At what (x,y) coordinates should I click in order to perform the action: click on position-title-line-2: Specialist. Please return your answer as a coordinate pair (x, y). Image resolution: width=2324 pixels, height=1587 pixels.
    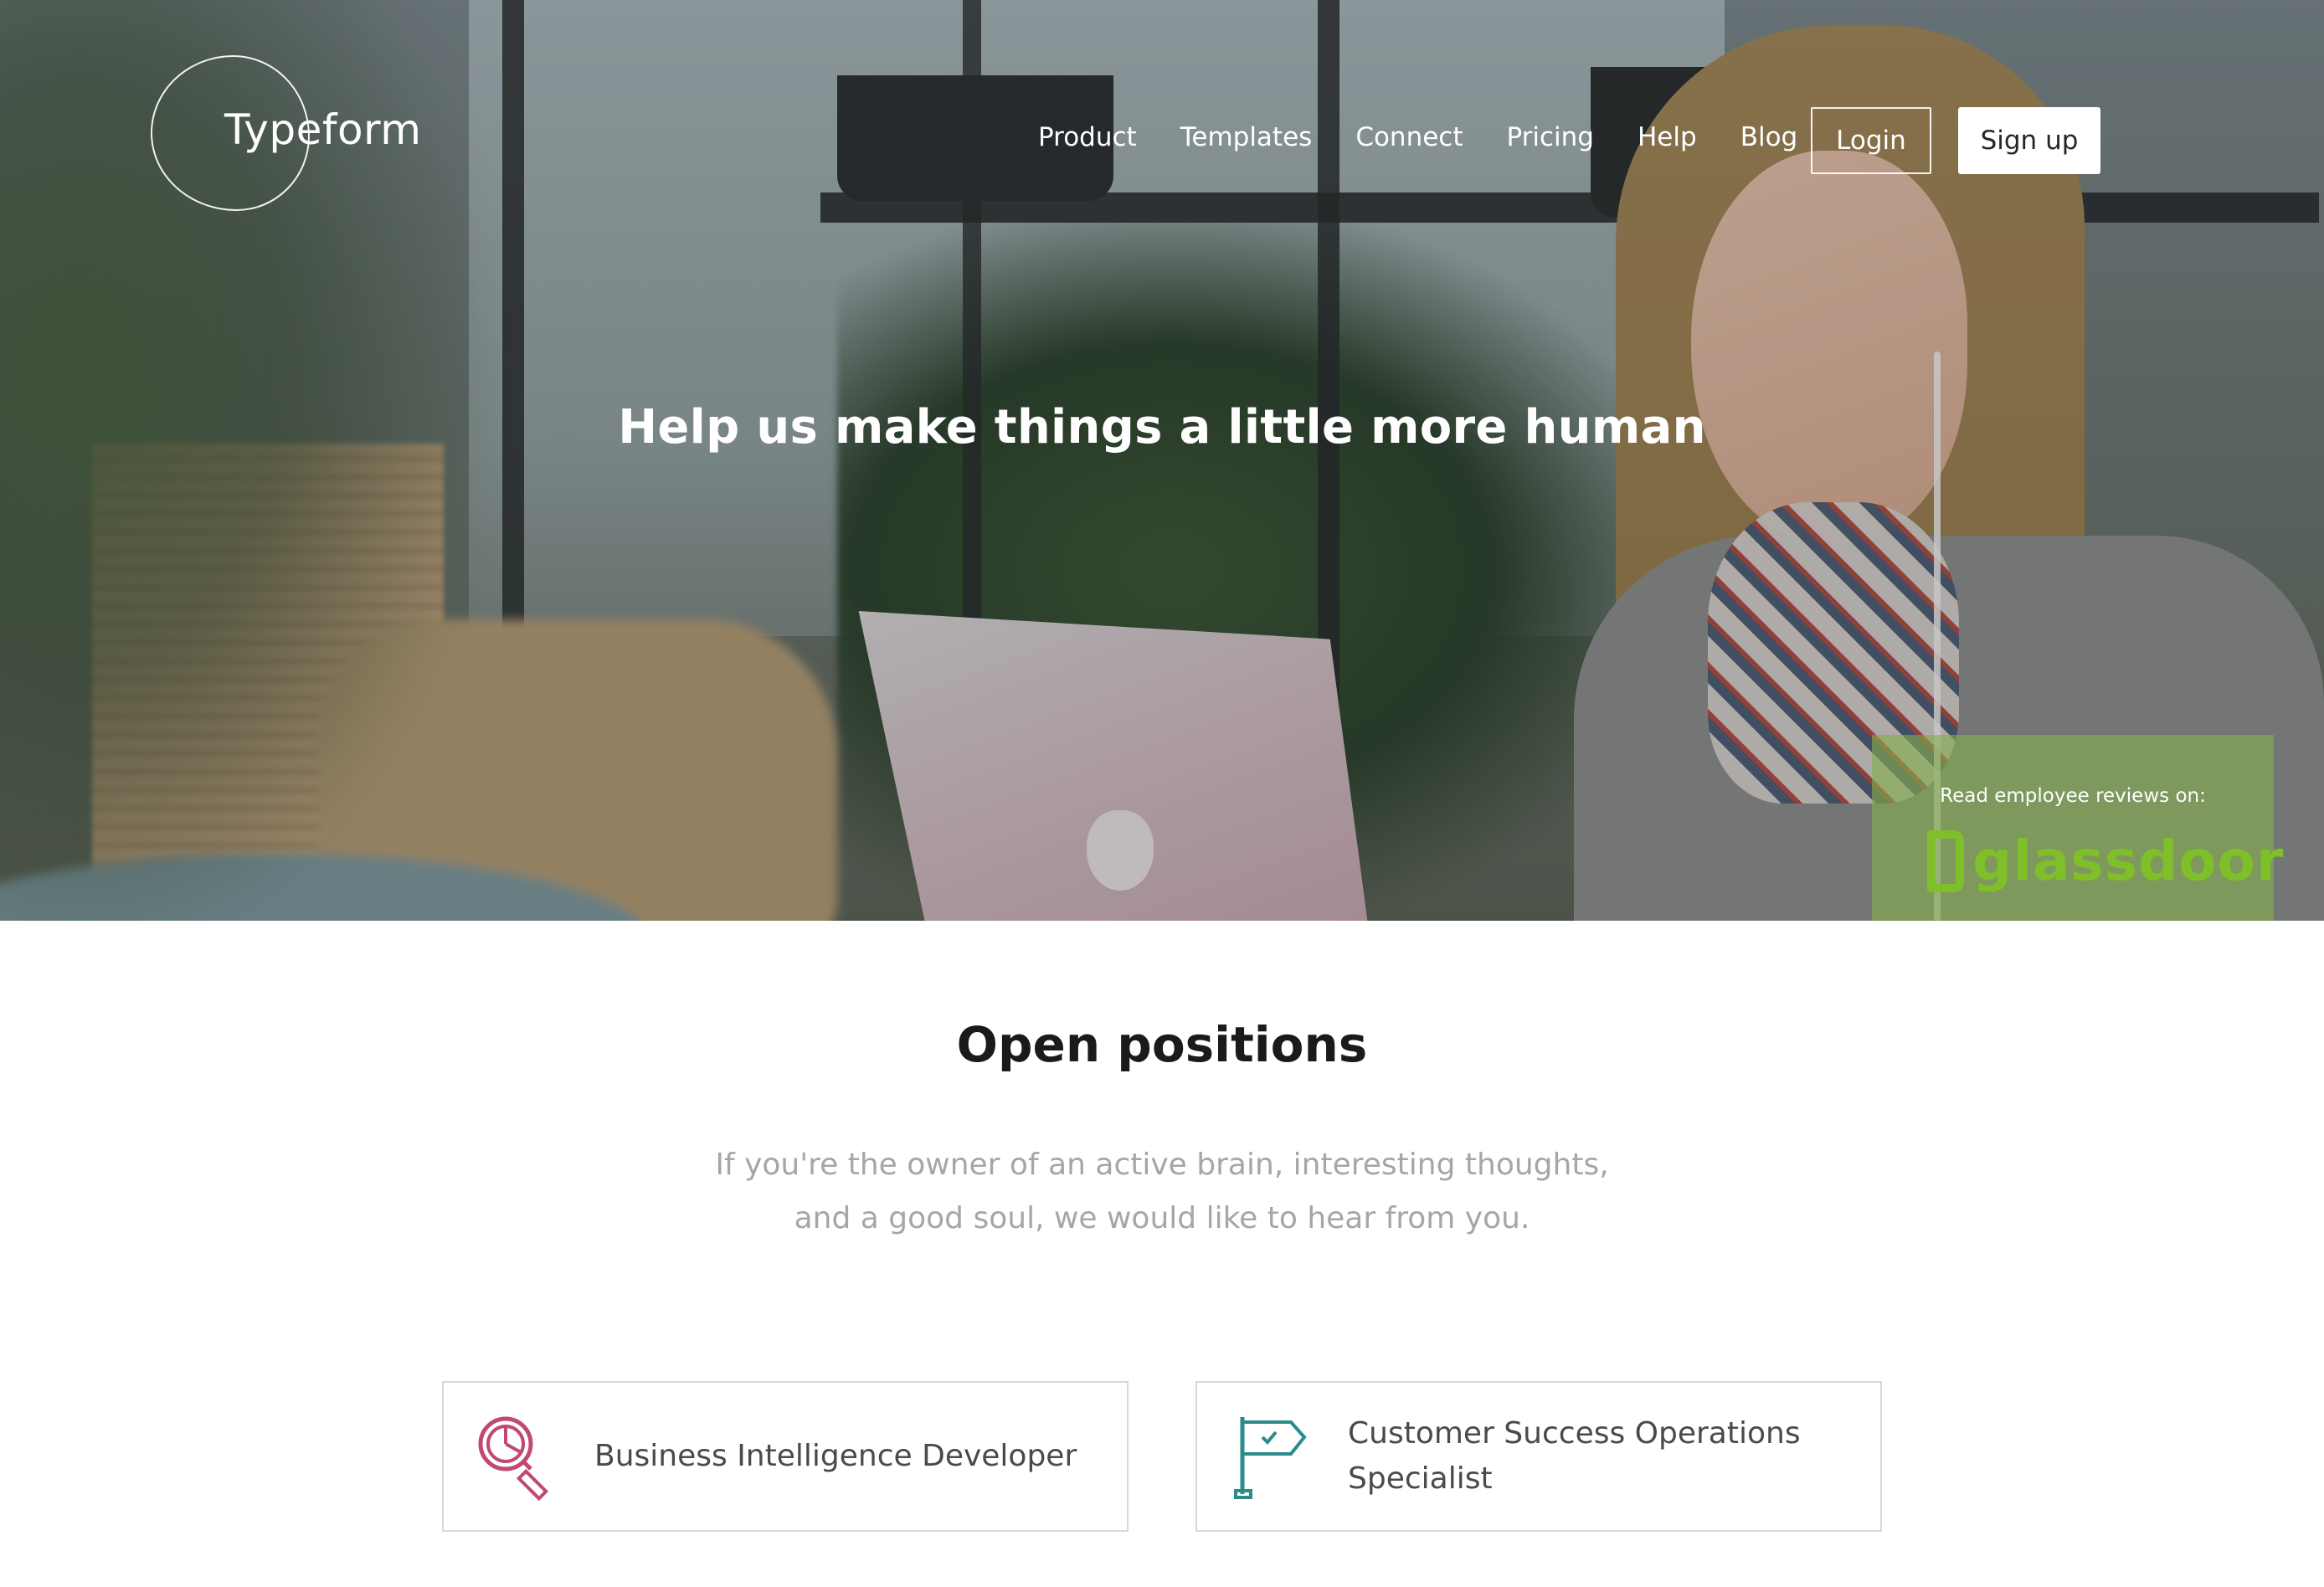
    Looking at the image, I should click on (1420, 1478).